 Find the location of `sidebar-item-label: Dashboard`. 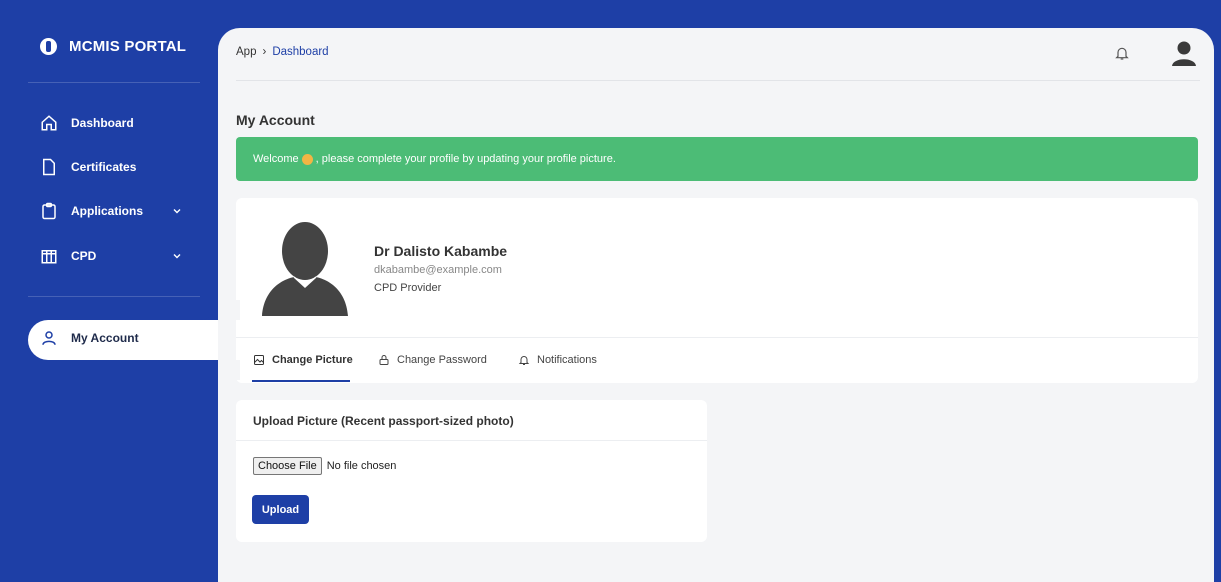

sidebar-item-label: Dashboard is located at coordinates (102, 123).